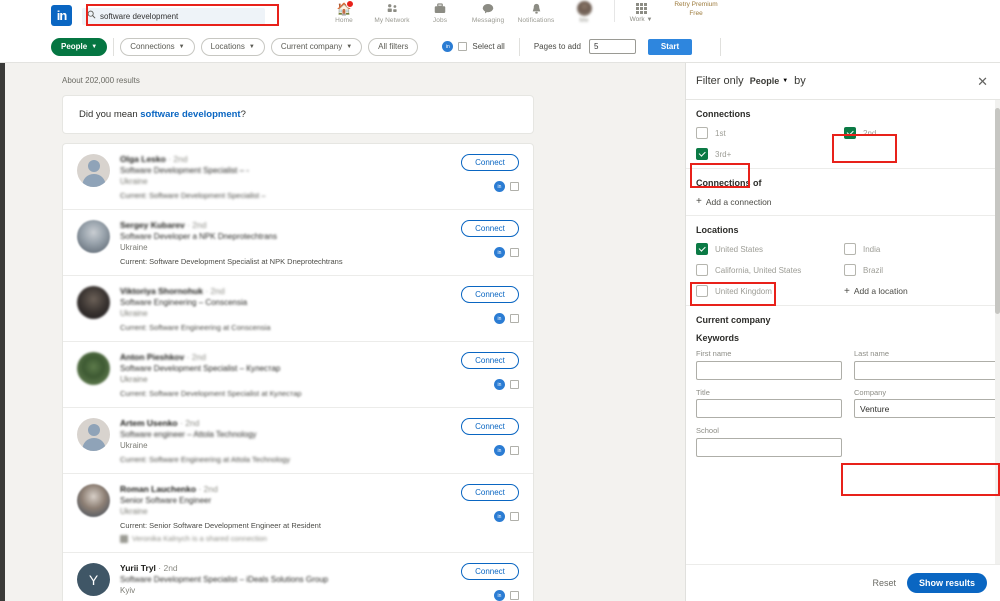 The width and height of the screenshot is (1000, 601). Describe the element at coordinates (770, 133) in the screenshot. I see `checkbox-connections-1st: 1st` at that location.